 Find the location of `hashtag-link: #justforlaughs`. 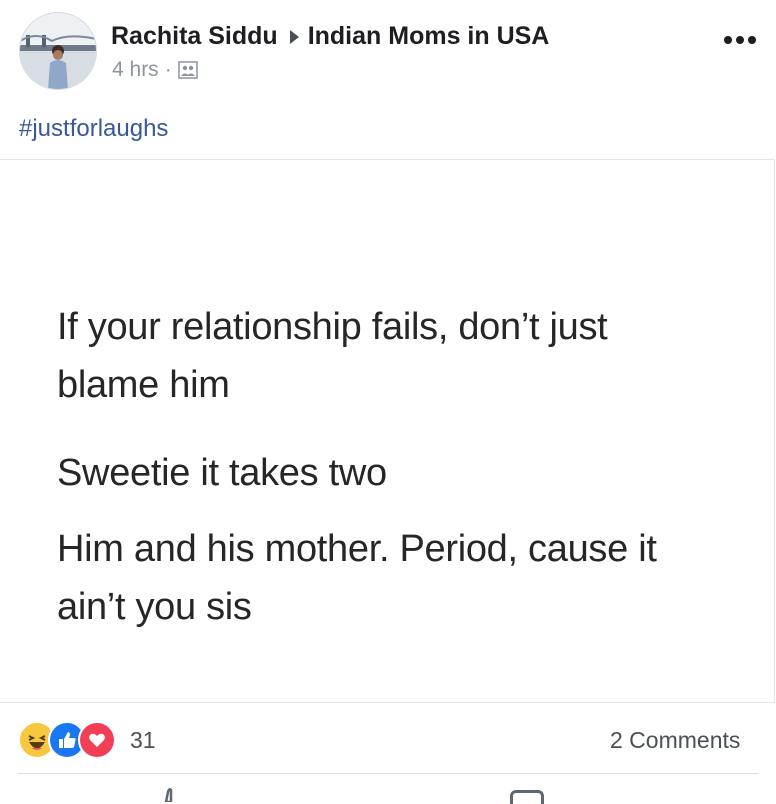

hashtag-link: #justforlaughs is located at coordinates (93, 129).